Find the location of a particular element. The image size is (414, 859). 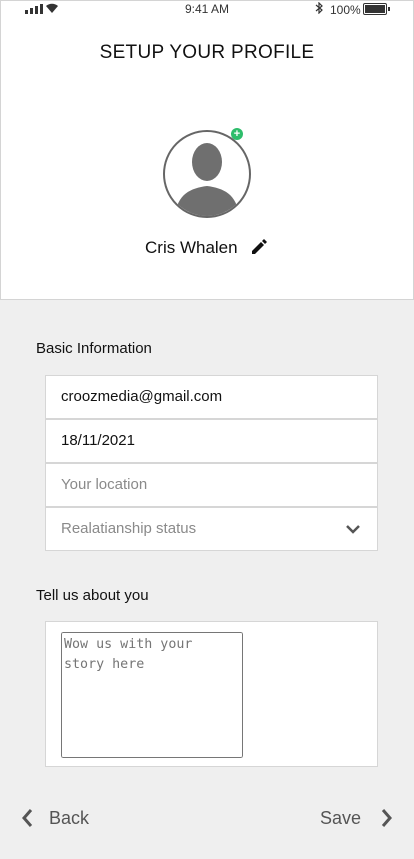

bluetooth-icon is located at coordinates (319, 8).